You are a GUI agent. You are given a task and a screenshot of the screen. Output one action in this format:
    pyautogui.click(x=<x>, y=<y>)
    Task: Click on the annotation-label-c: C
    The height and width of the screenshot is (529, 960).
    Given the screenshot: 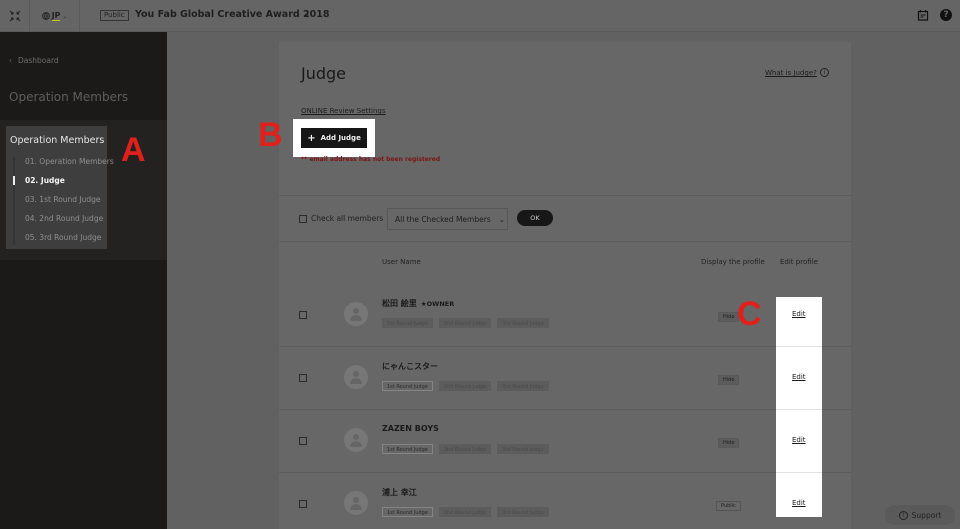 What is the action you would take?
    pyautogui.click(x=749, y=314)
    